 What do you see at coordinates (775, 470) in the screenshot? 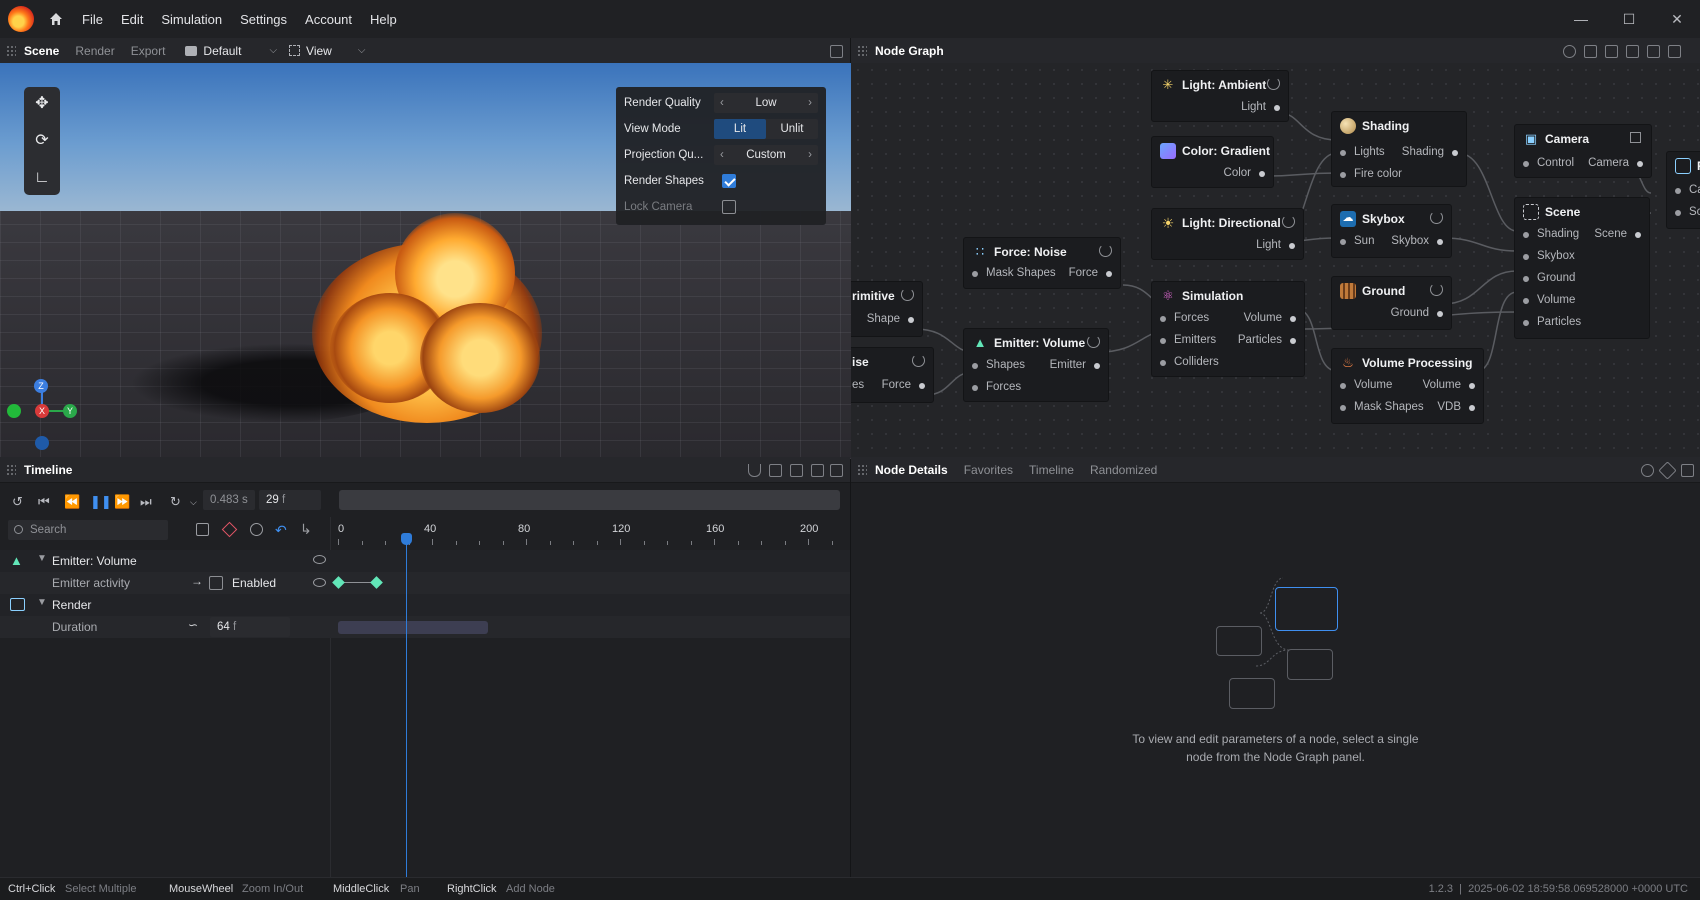
I see `shrink-icon` at bounding box center [775, 470].